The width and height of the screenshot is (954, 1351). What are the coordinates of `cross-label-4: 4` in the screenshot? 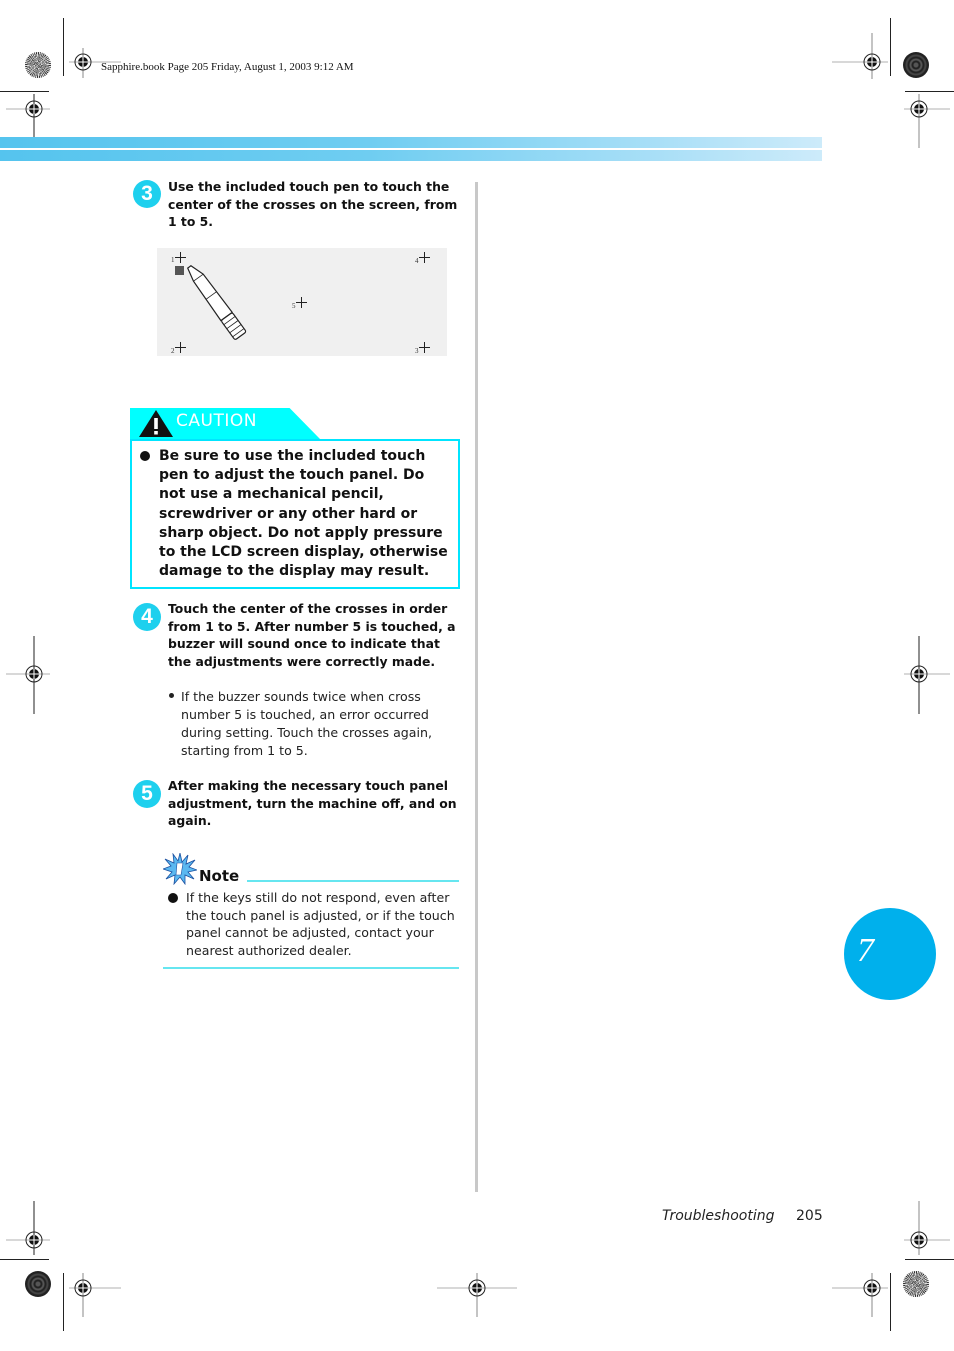 It's located at (417, 261).